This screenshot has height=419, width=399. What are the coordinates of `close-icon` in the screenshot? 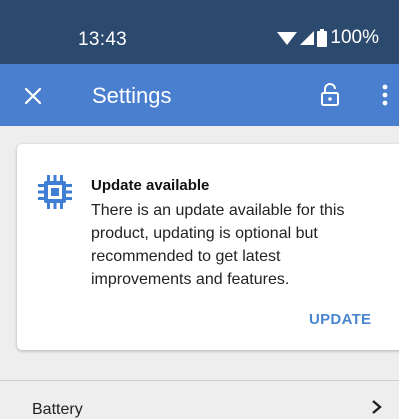 It's located at (33, 96).